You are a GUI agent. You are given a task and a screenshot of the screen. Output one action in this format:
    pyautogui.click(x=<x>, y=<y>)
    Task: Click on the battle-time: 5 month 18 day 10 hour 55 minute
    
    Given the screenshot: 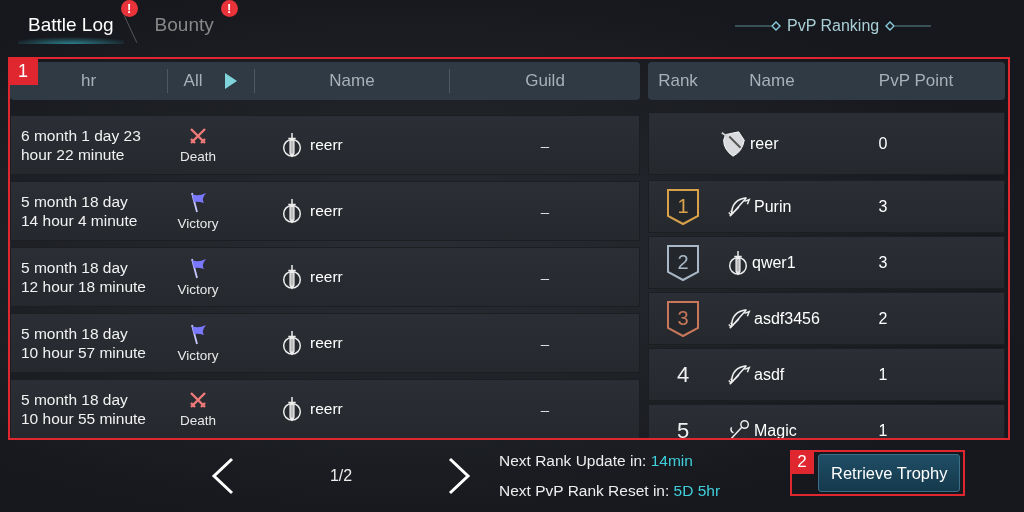 What is the action you would take?
    pyautogui.click(x=83, y=409)
    